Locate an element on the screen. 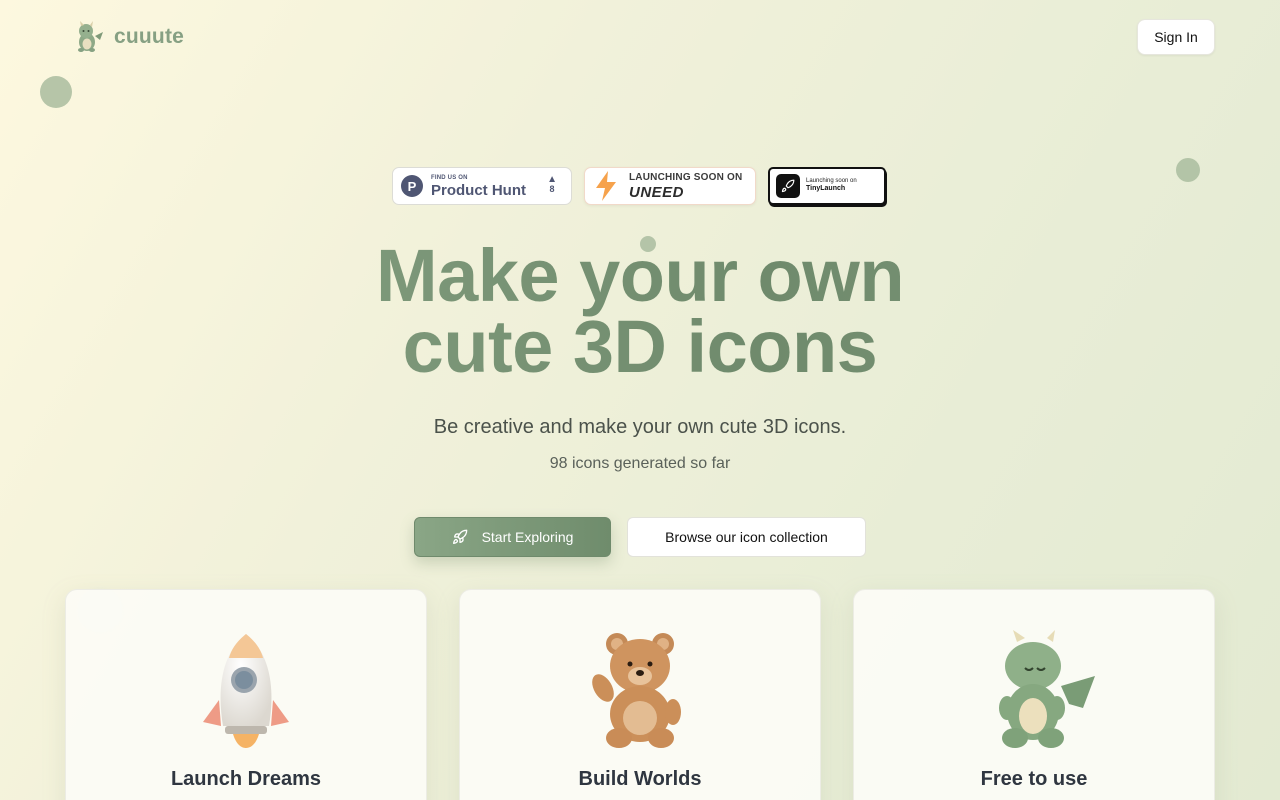  card-title: Free to use is located at coordinates (1034, 779).